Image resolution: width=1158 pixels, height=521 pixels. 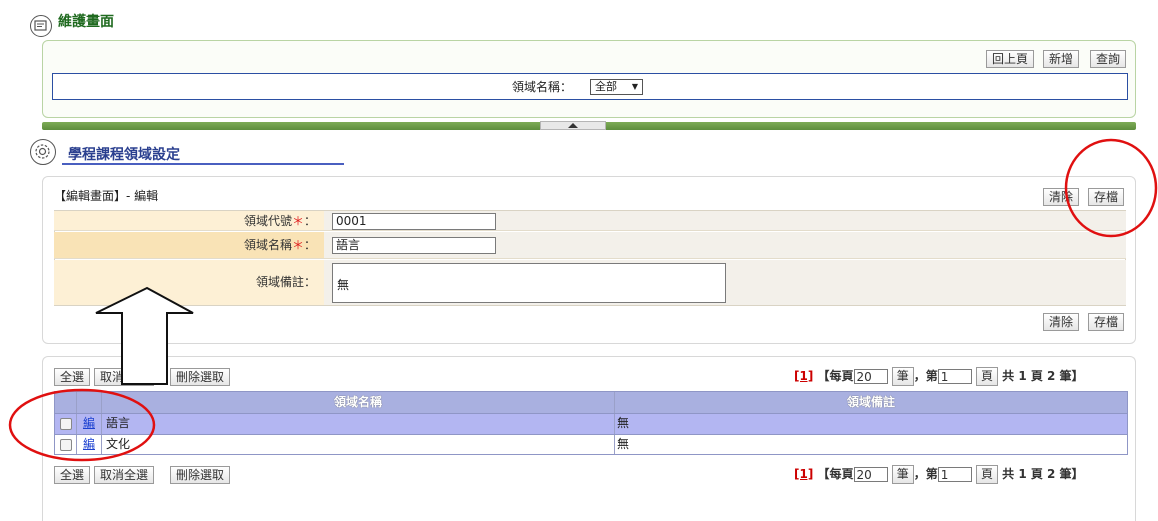 I want to click on deselect-all-button-bottom: 取消全選, so click(x=124, y=475).